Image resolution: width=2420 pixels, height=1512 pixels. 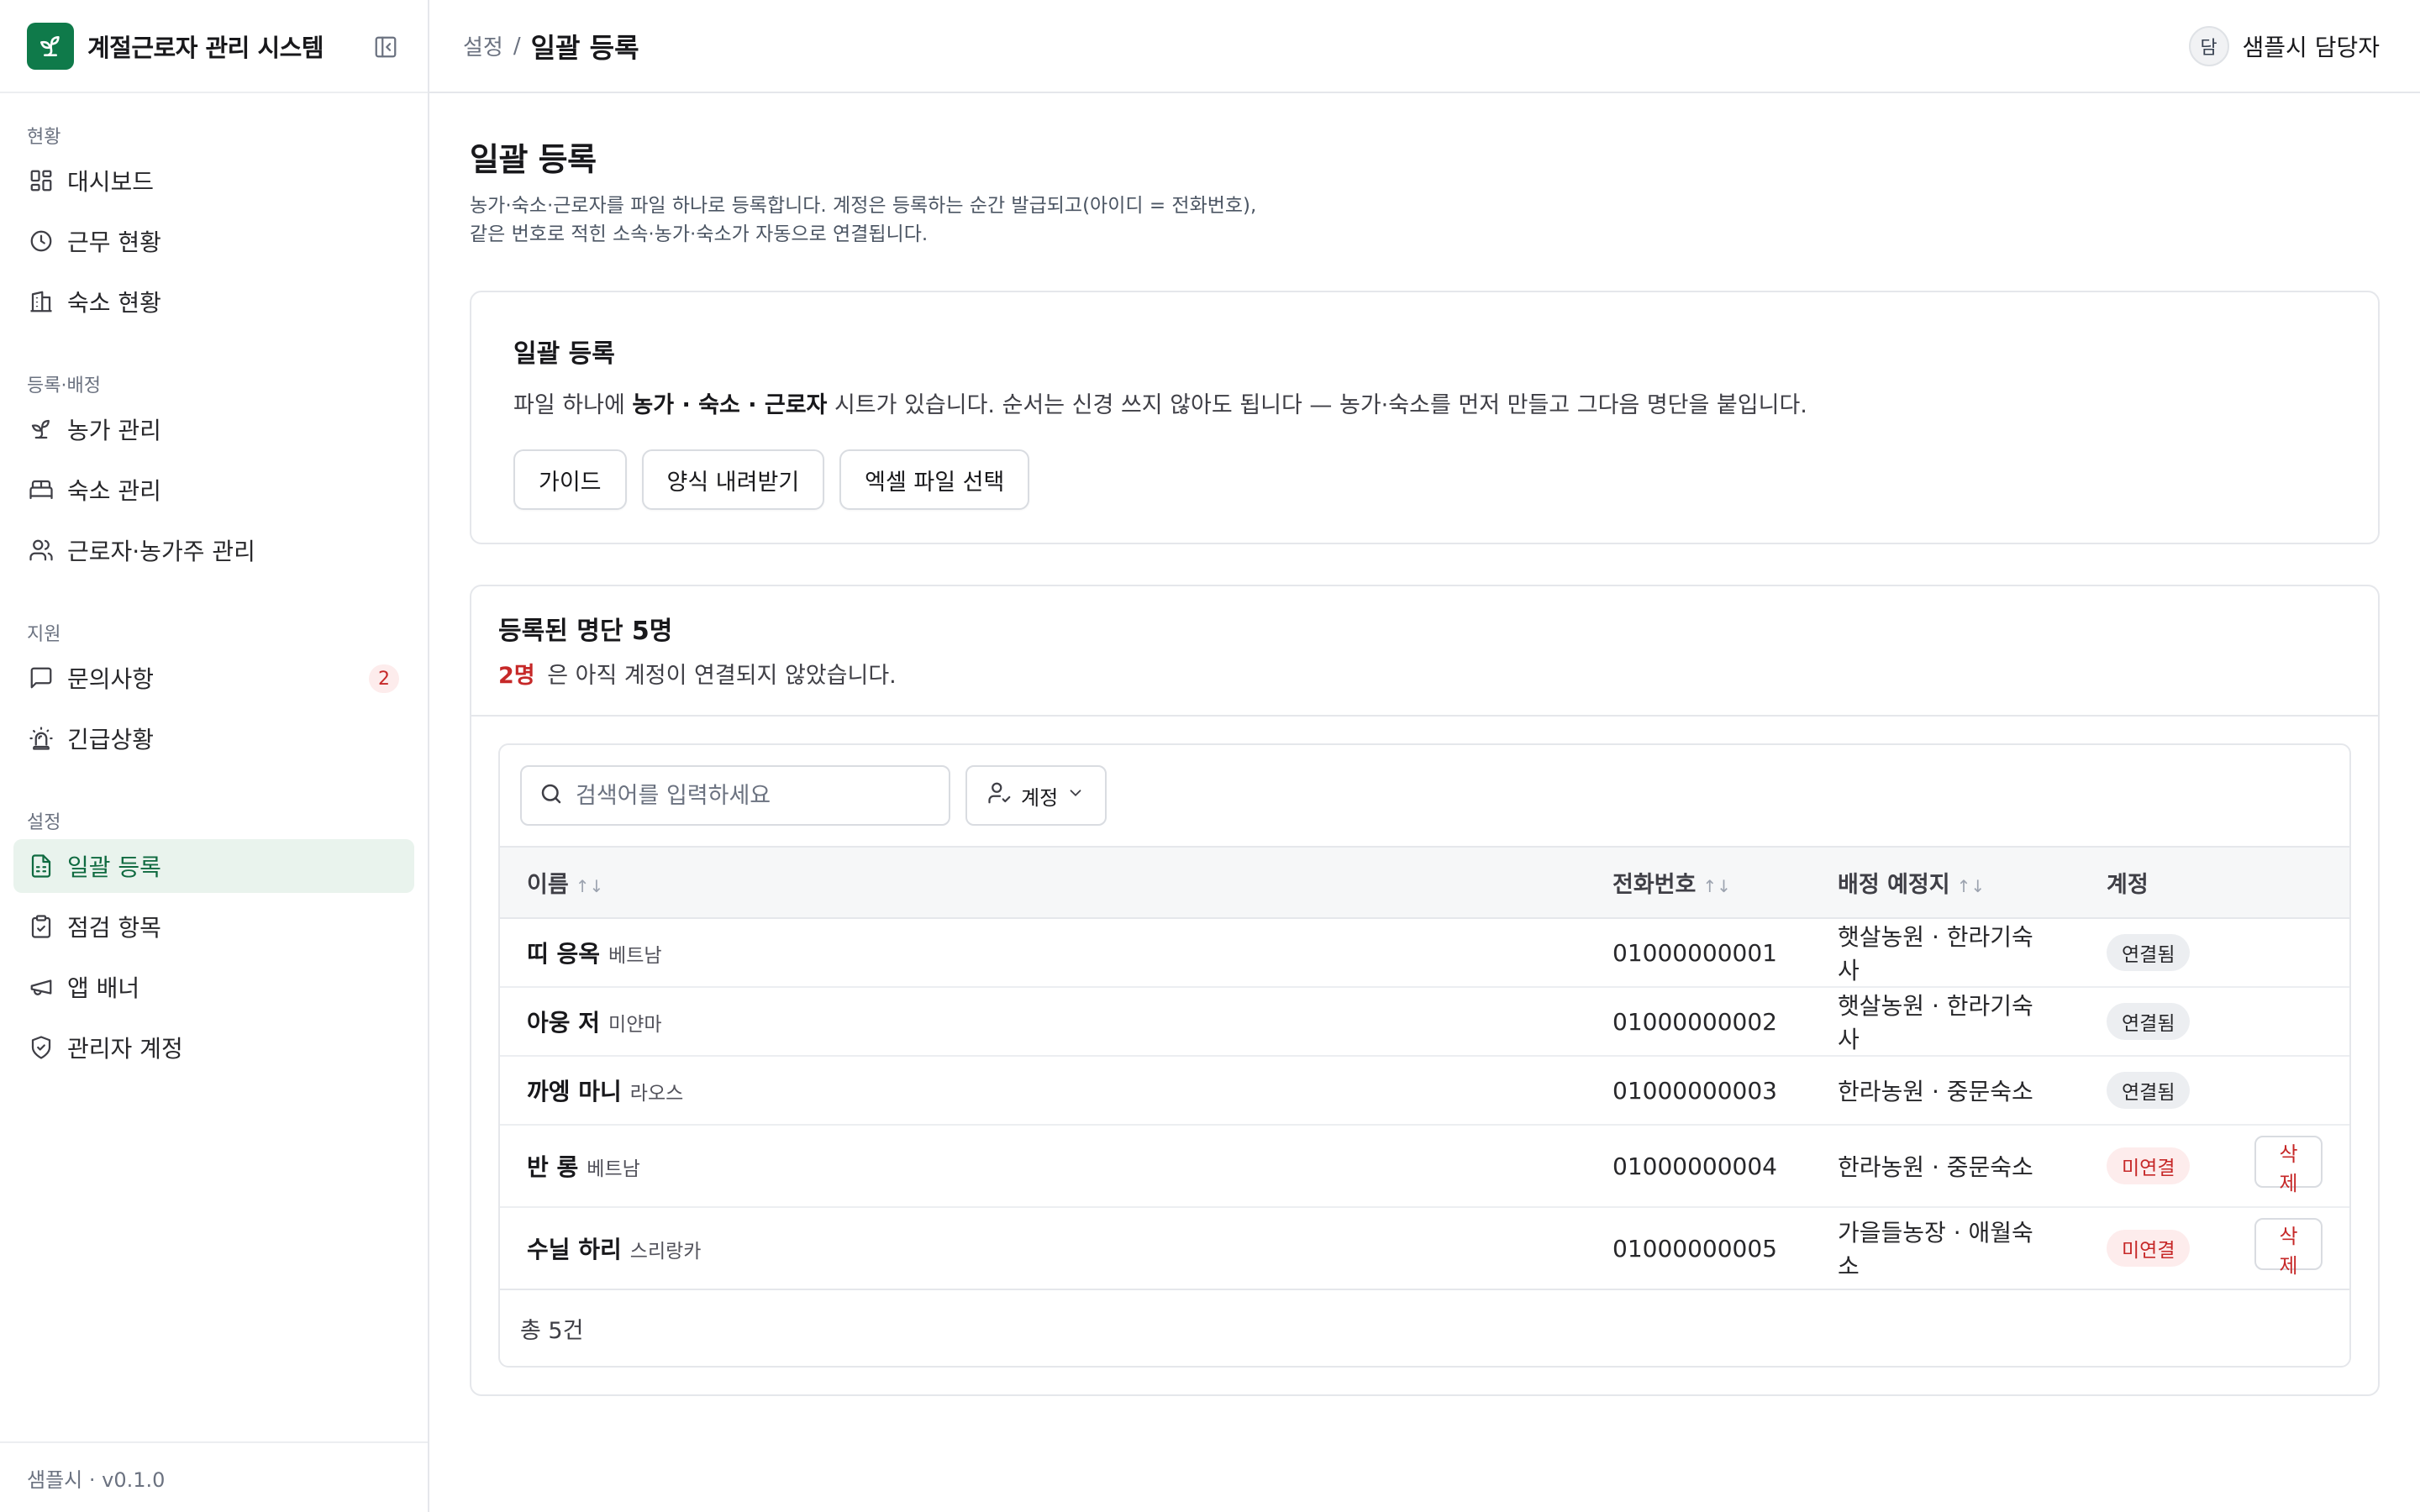 I want to click on sidebar-item-app-banner: 앱 배너, so click(x=214, y=987).